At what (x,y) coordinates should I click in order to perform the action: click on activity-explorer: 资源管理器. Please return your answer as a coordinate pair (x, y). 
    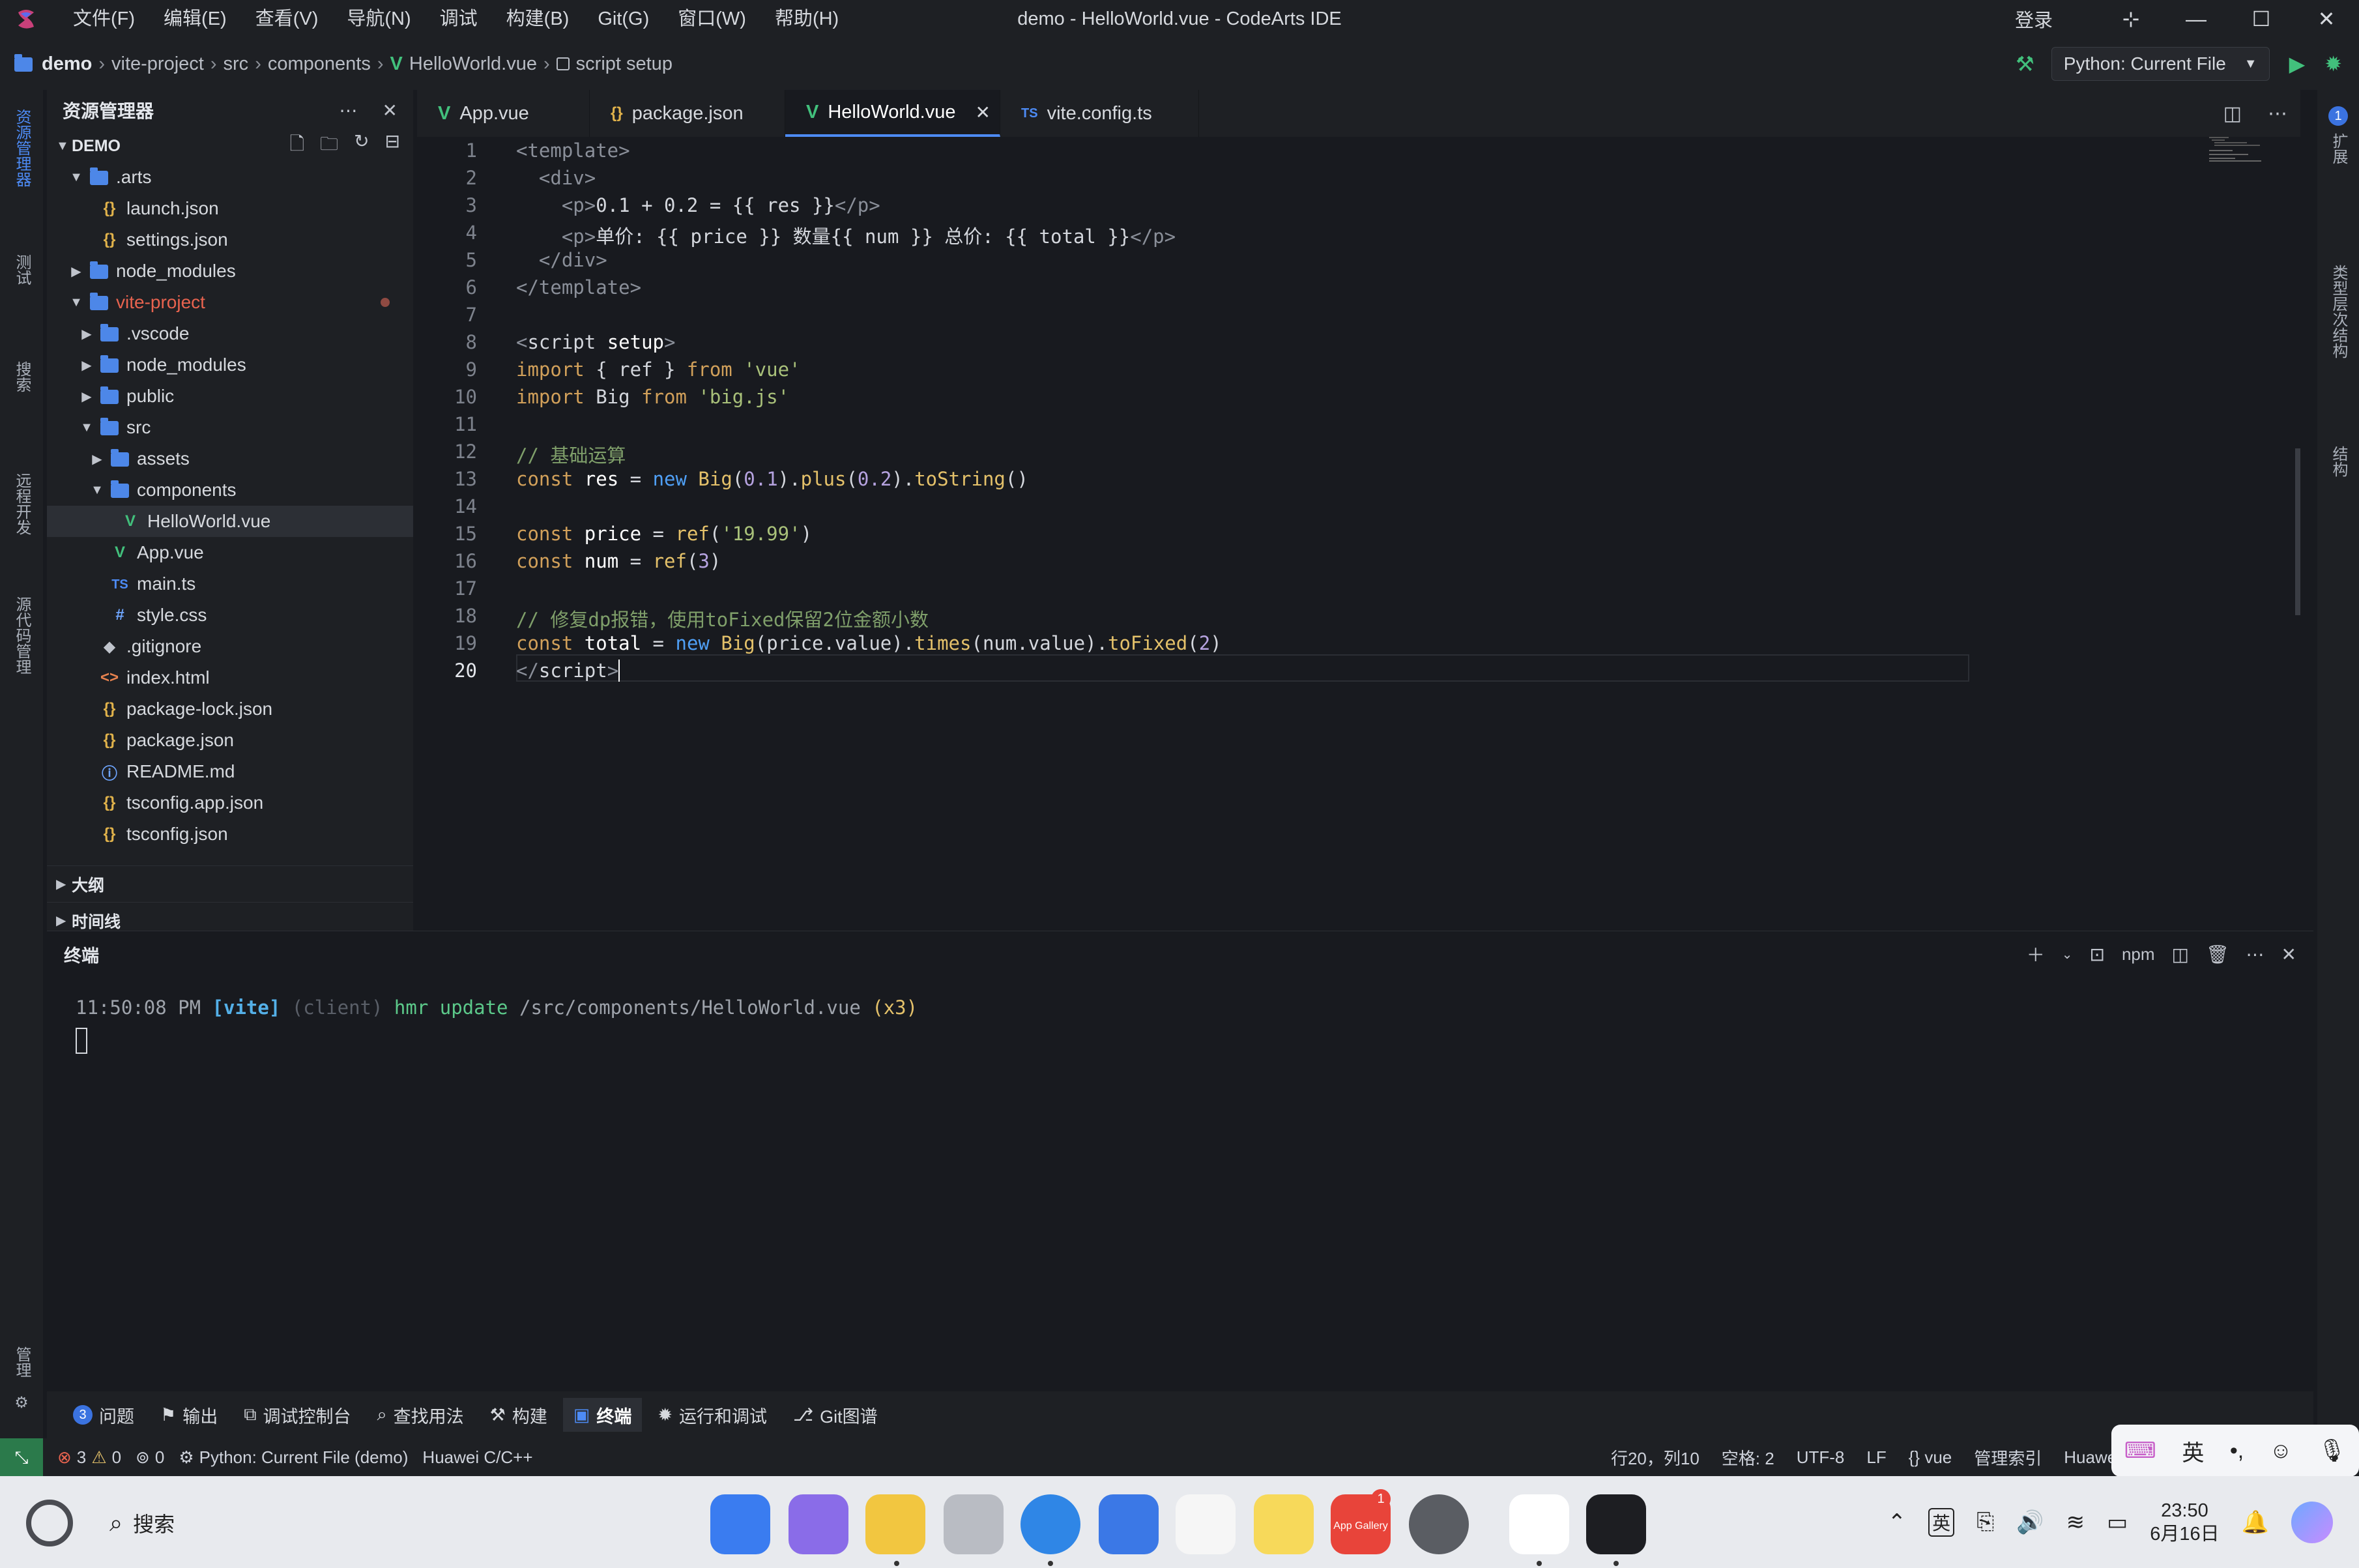
    Looking at the image, I should click on (22, 148).